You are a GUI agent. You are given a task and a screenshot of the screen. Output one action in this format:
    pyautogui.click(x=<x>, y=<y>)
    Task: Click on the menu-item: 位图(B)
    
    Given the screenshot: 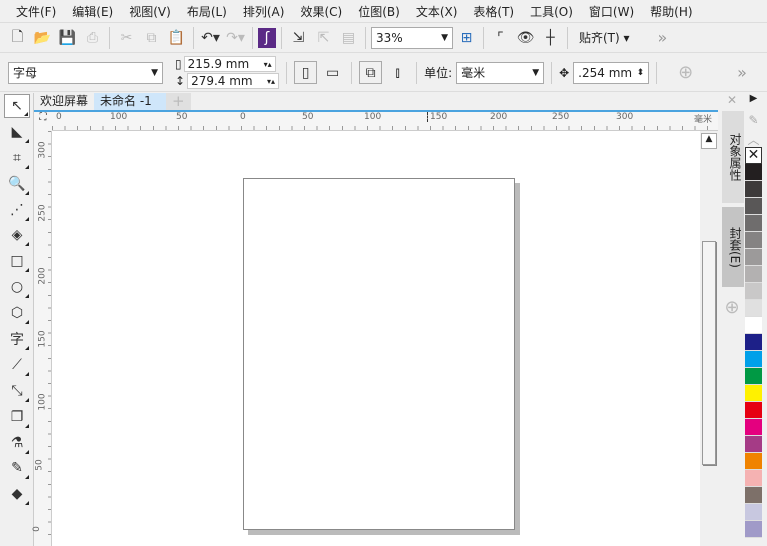 What is the action you would take?
    pyautogui.click(x=379, y=11)
    